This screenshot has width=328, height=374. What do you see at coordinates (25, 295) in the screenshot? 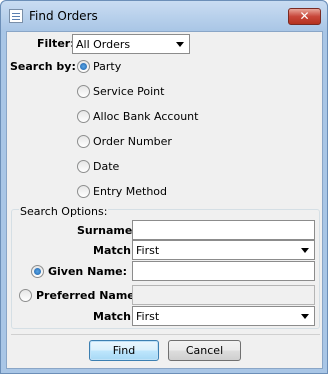
I see `radio-preferred-name` at bounding box center [25, 295].